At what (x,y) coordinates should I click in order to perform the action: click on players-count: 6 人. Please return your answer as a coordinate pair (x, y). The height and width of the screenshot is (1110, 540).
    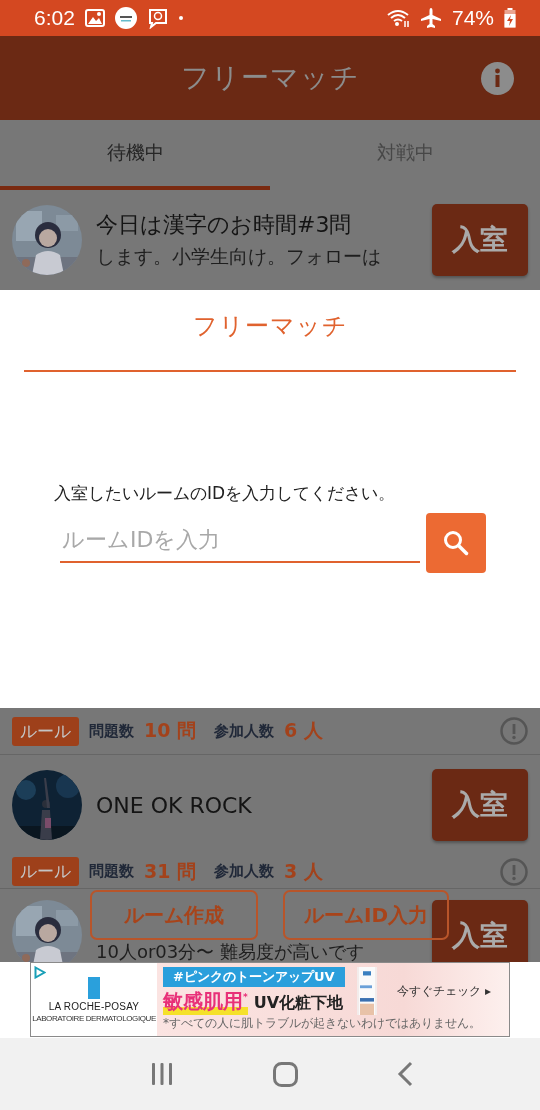
    Looking at the image, I should click on (303, 730).